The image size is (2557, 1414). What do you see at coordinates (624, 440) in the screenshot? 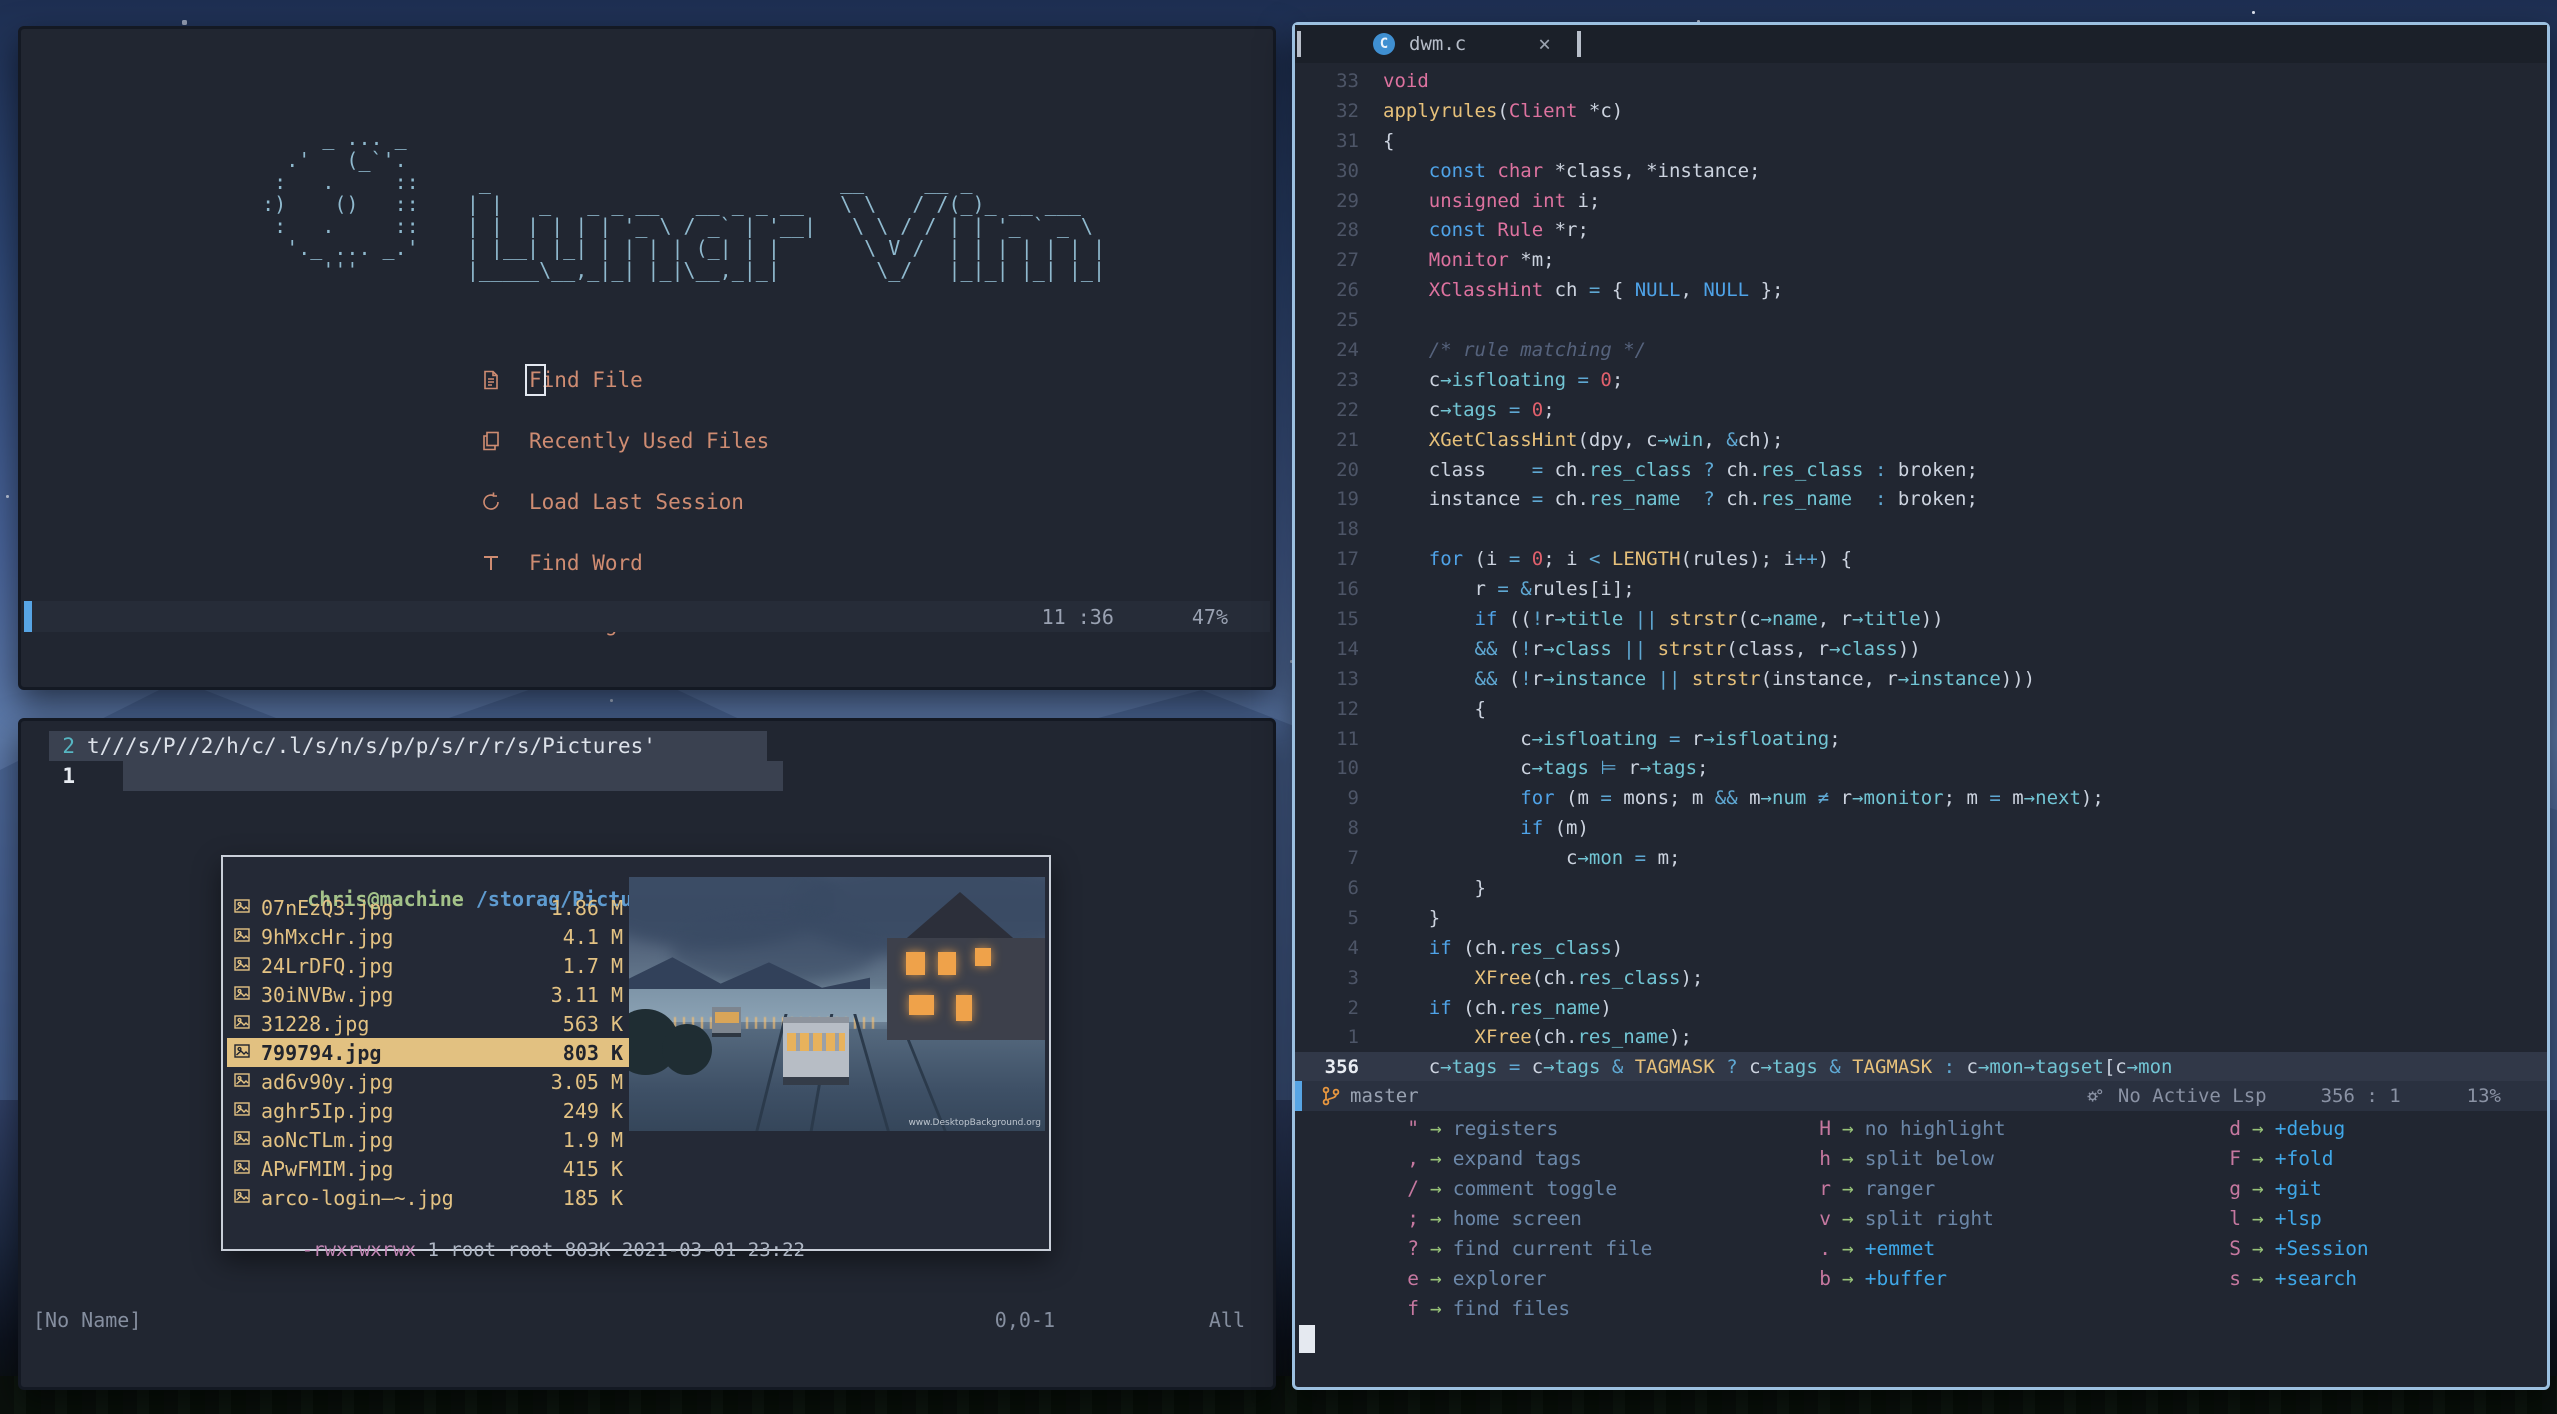
I see `dashboard-menu-item: Recently Used Files` at bounding box center [624, 440].